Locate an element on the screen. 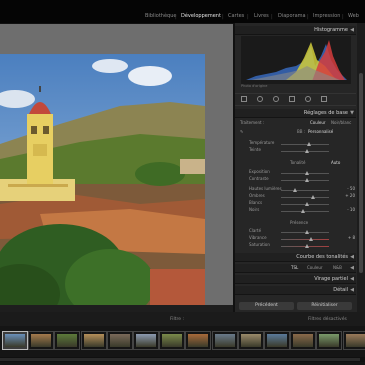 The image size is (365, 365). treatment-color: Couleur is located at coordinates (318, 122).